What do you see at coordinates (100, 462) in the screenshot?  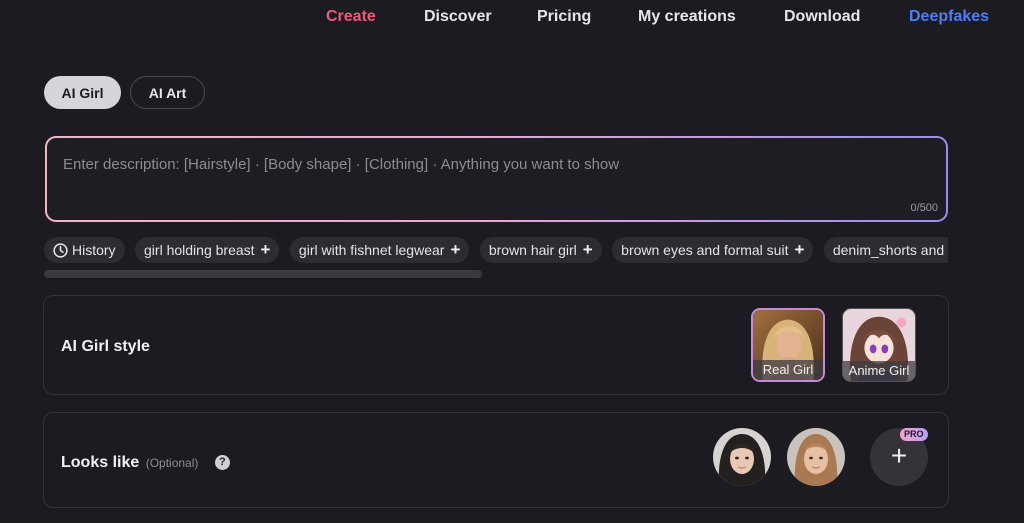 I see `looks-like-label: Looks like` at bounding box center [100, 462].